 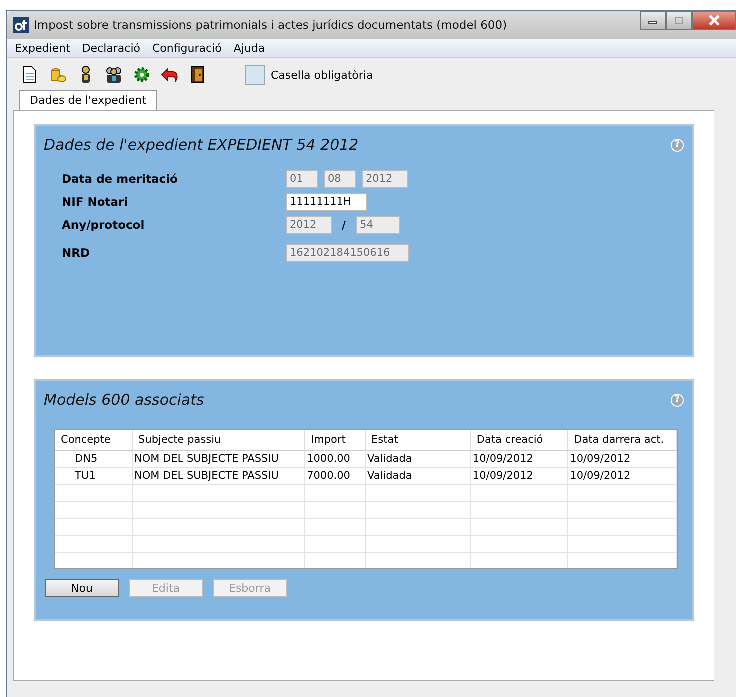 I want to click on table-cell: DN5, so click(x=93, y=459).